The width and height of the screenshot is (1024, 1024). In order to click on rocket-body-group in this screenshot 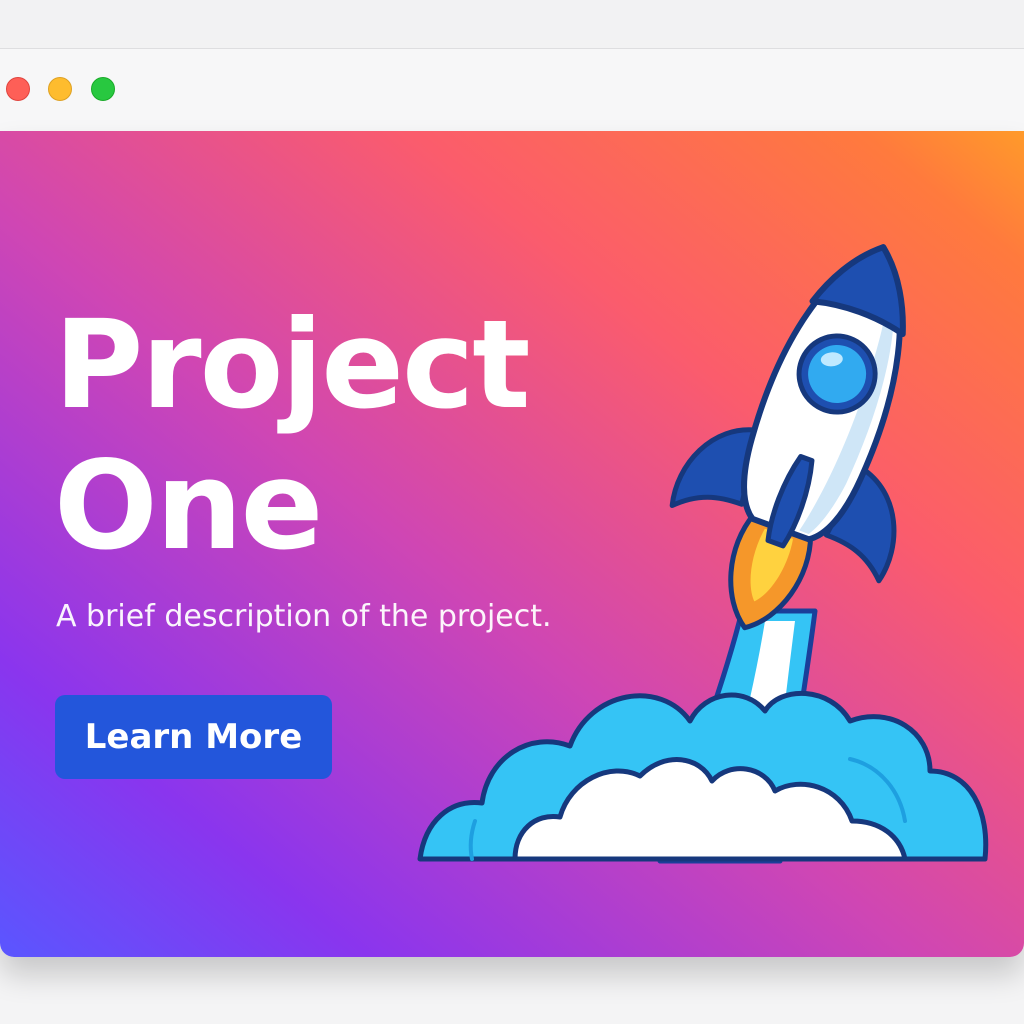, I will do `click(787, 437)`.